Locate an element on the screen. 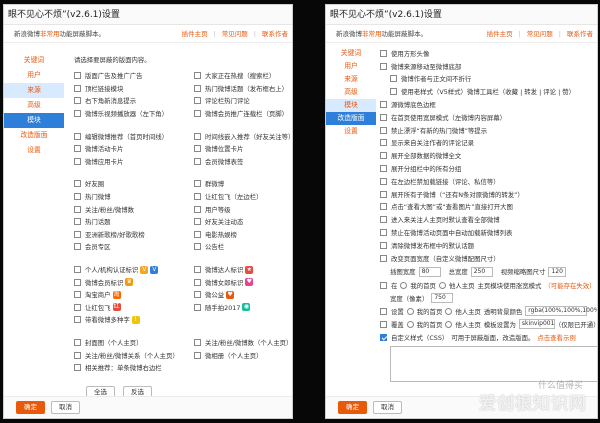 The image size is (600, 423). option-charity: 微公益 ♥ is located at coordinates (243, 294).